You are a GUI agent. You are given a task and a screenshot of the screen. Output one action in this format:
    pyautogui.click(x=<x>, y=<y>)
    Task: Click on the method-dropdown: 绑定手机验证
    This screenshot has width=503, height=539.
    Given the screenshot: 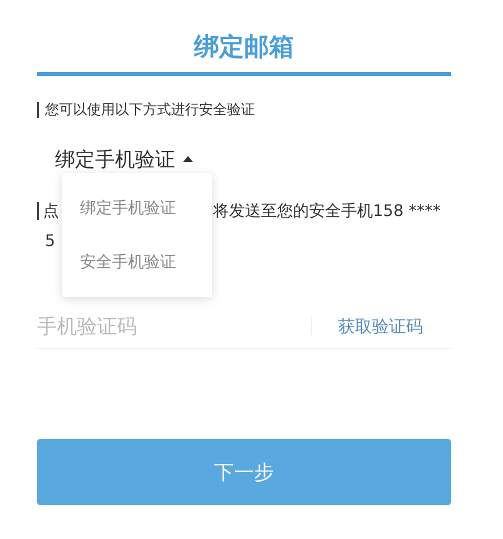 What is the action you would take?
    pyautogui.click(x=124, y=159)
    